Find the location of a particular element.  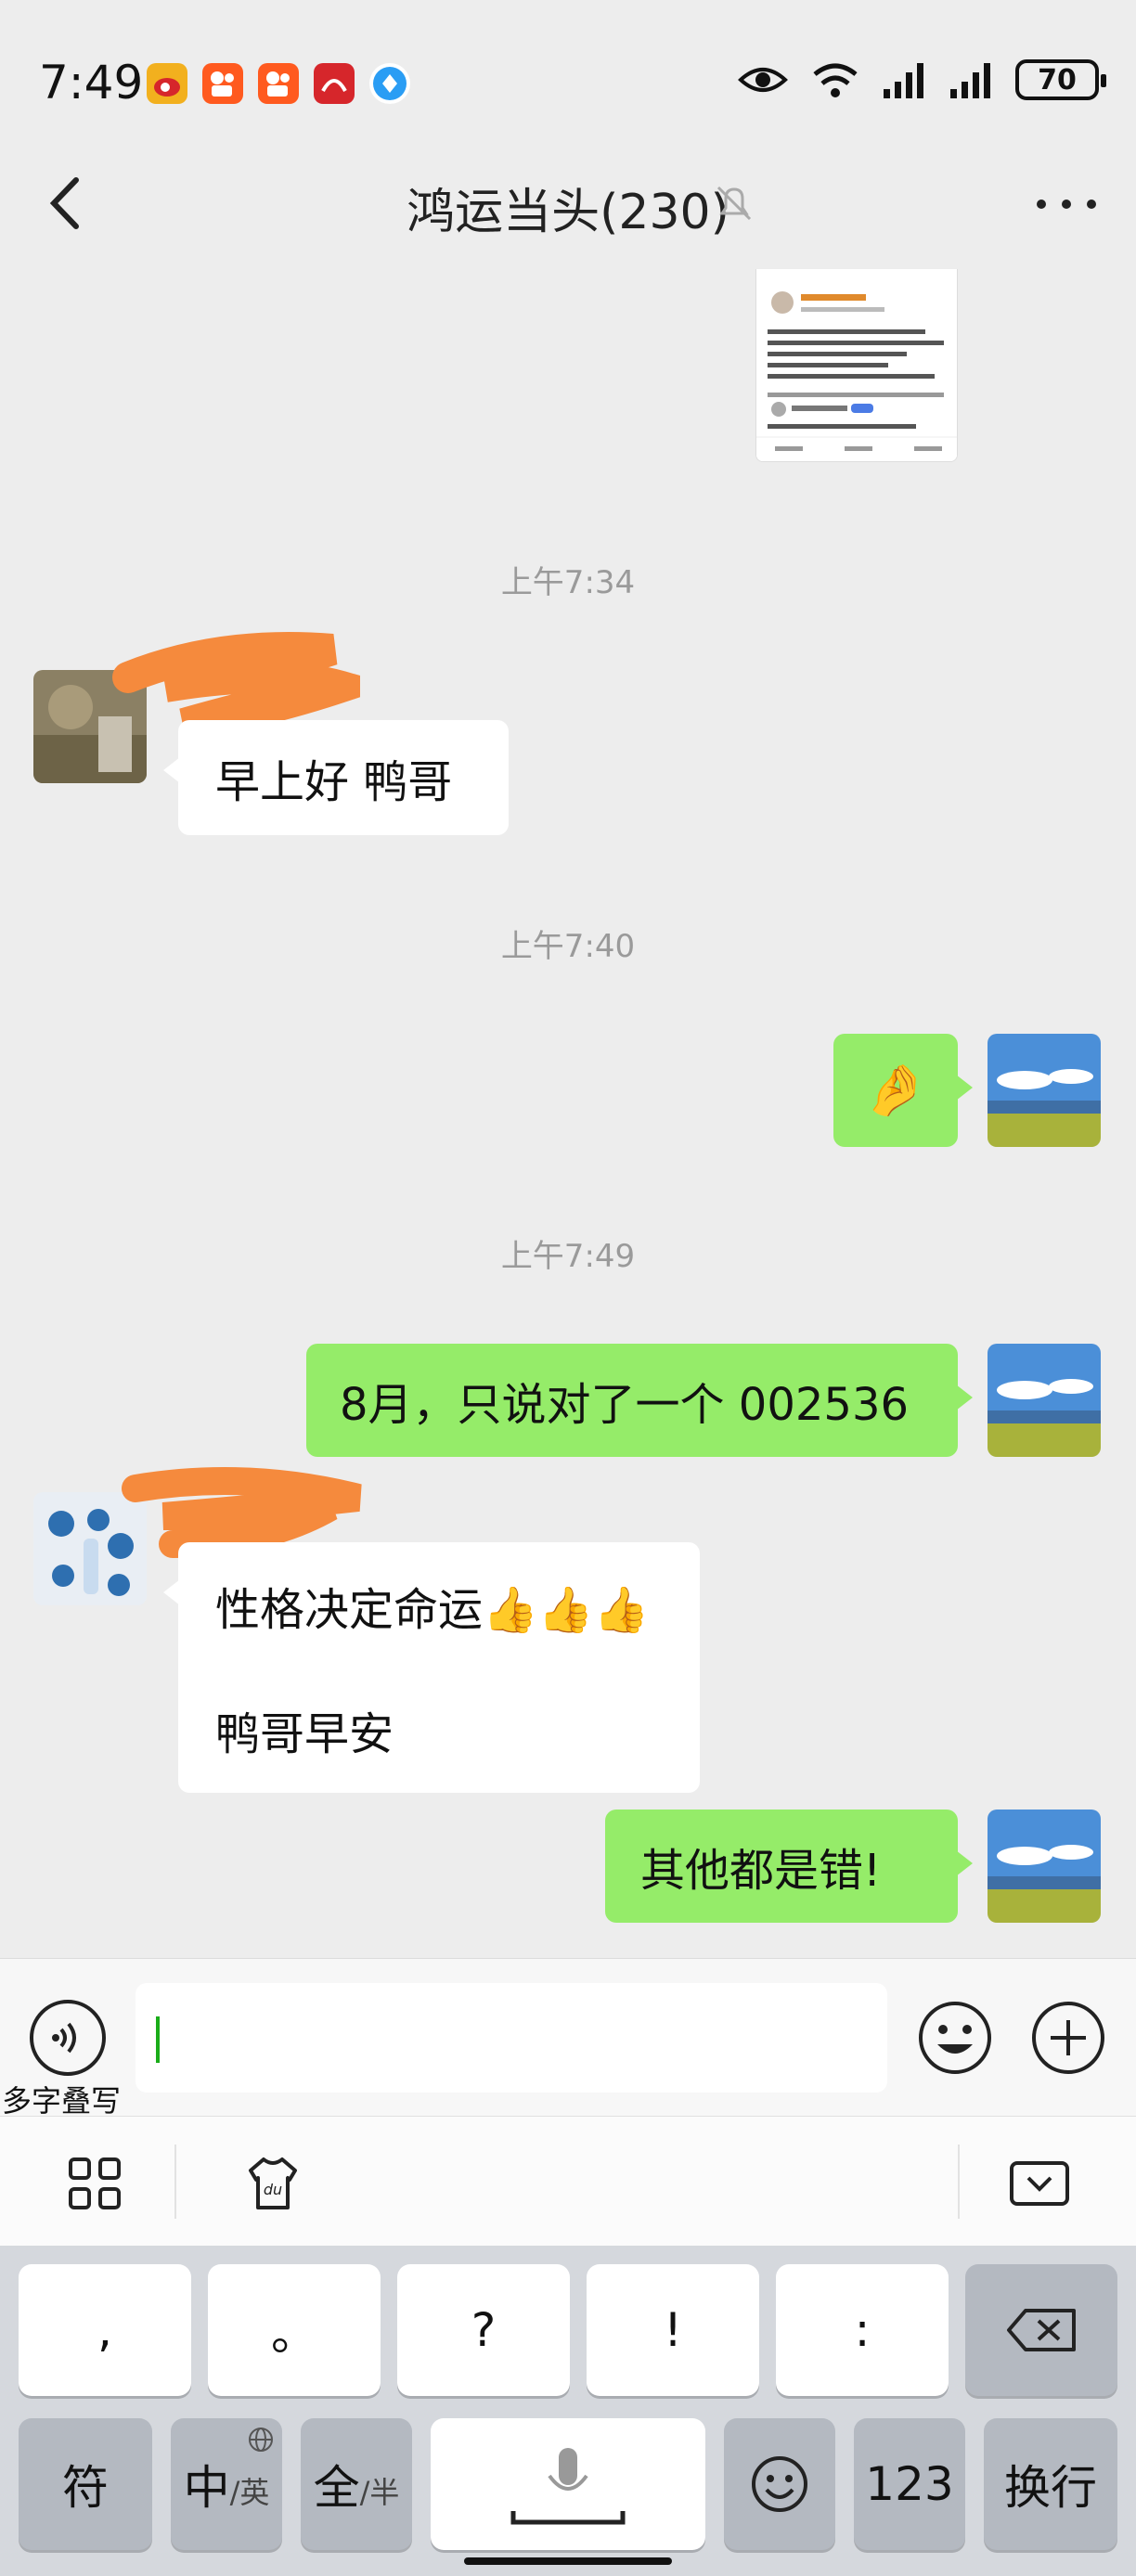

hide-keyboard-icon is located at coordinates (1039, 2183).